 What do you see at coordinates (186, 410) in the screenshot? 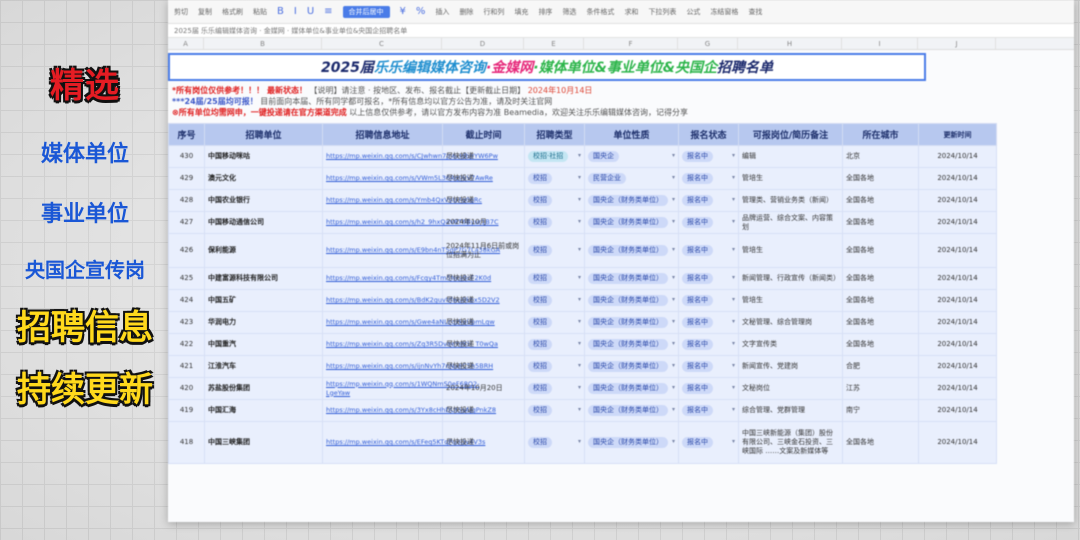
I see `cell-no: 419` at bounding box center [186, 410].